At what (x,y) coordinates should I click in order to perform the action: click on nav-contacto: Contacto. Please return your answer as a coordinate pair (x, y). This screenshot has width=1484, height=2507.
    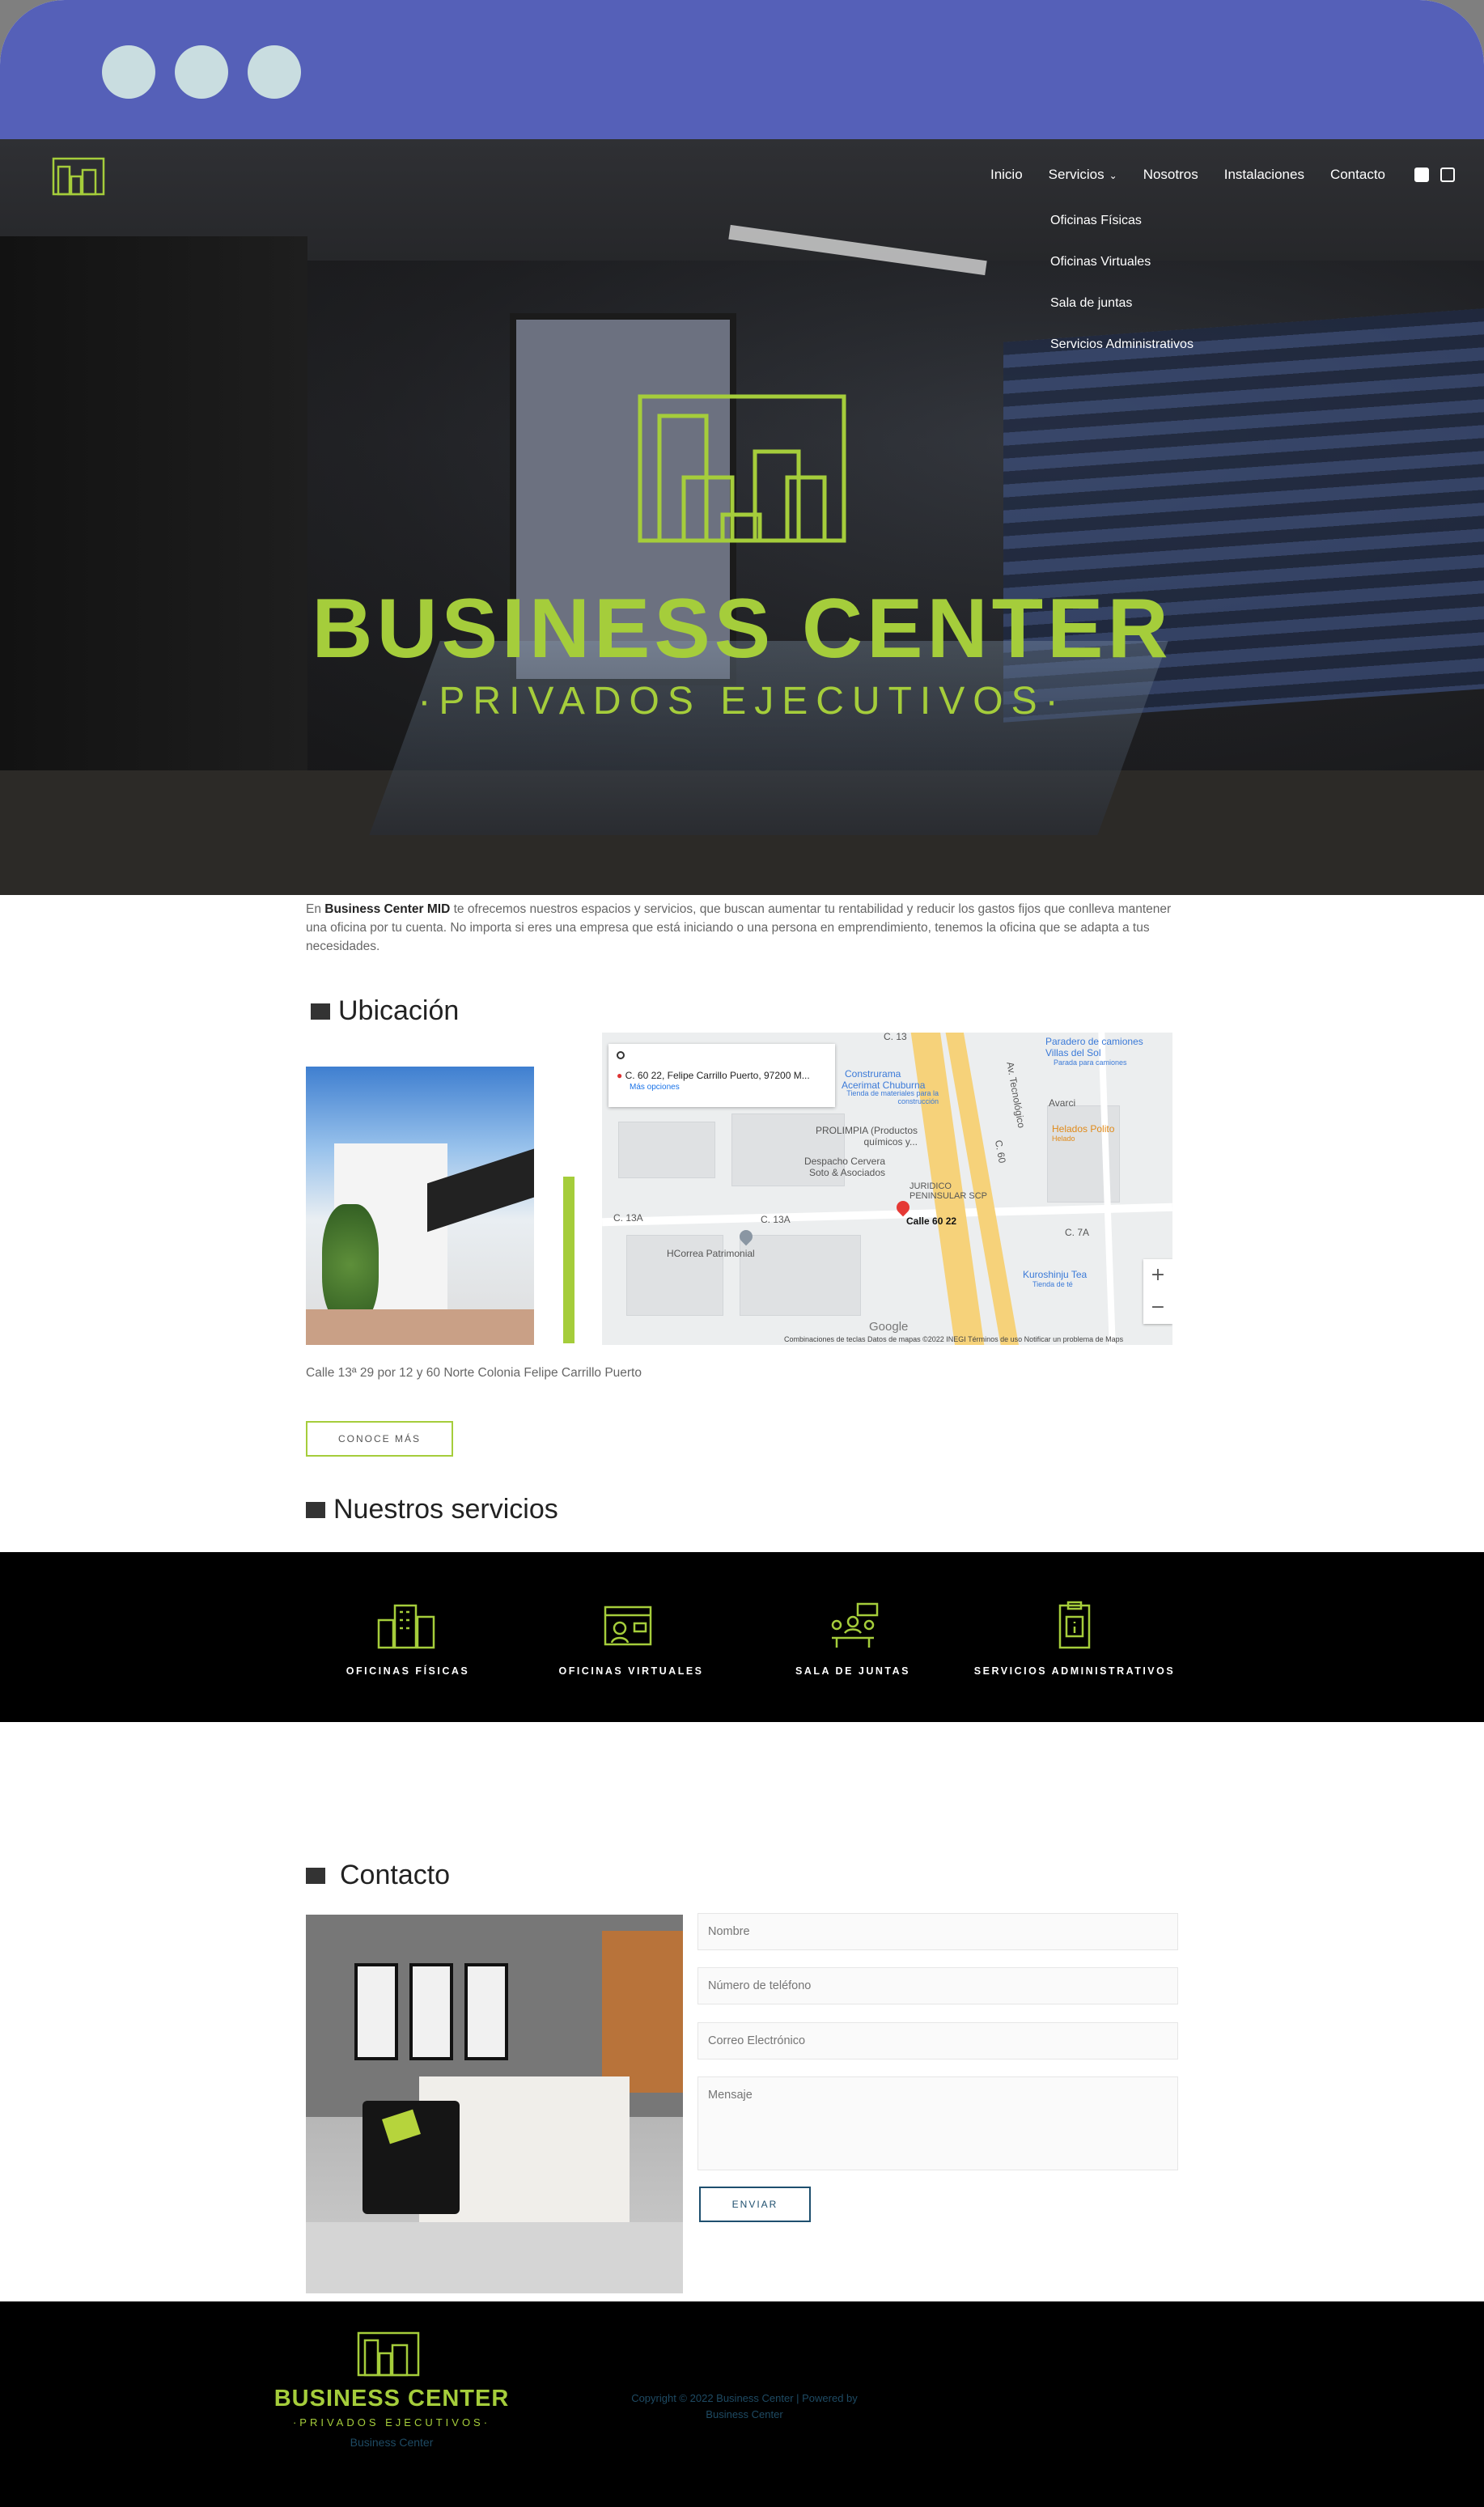
    Looking at the image, I should click on (1358, 175).